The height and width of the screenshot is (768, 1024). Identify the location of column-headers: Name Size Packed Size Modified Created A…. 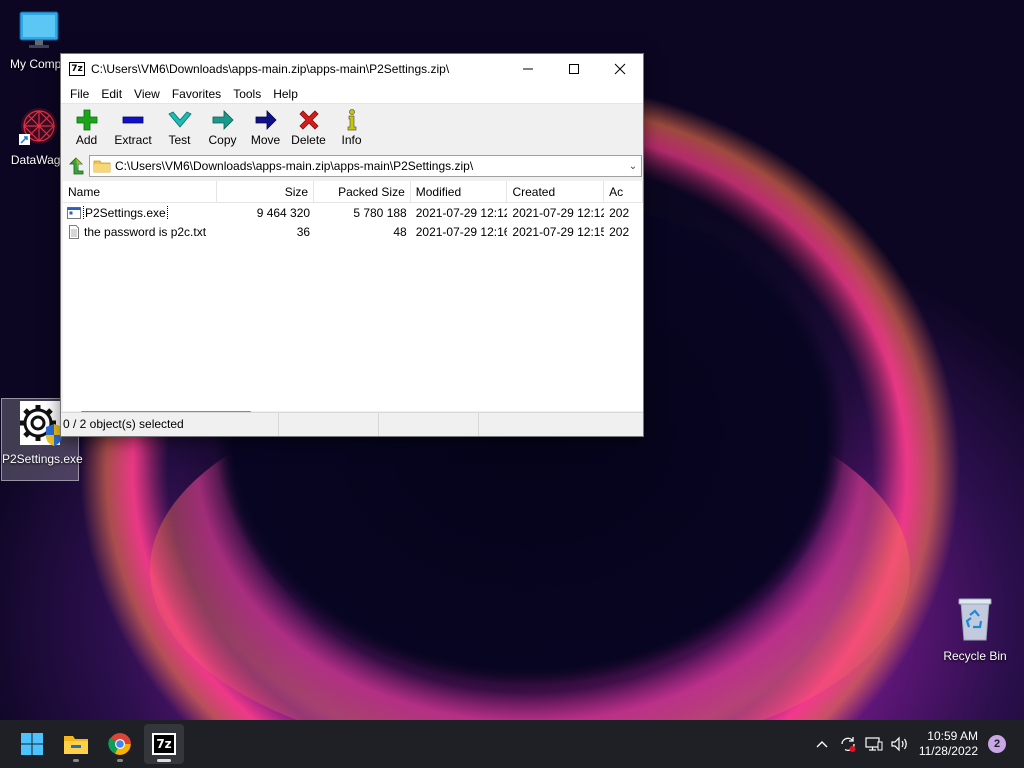
(353, 192).